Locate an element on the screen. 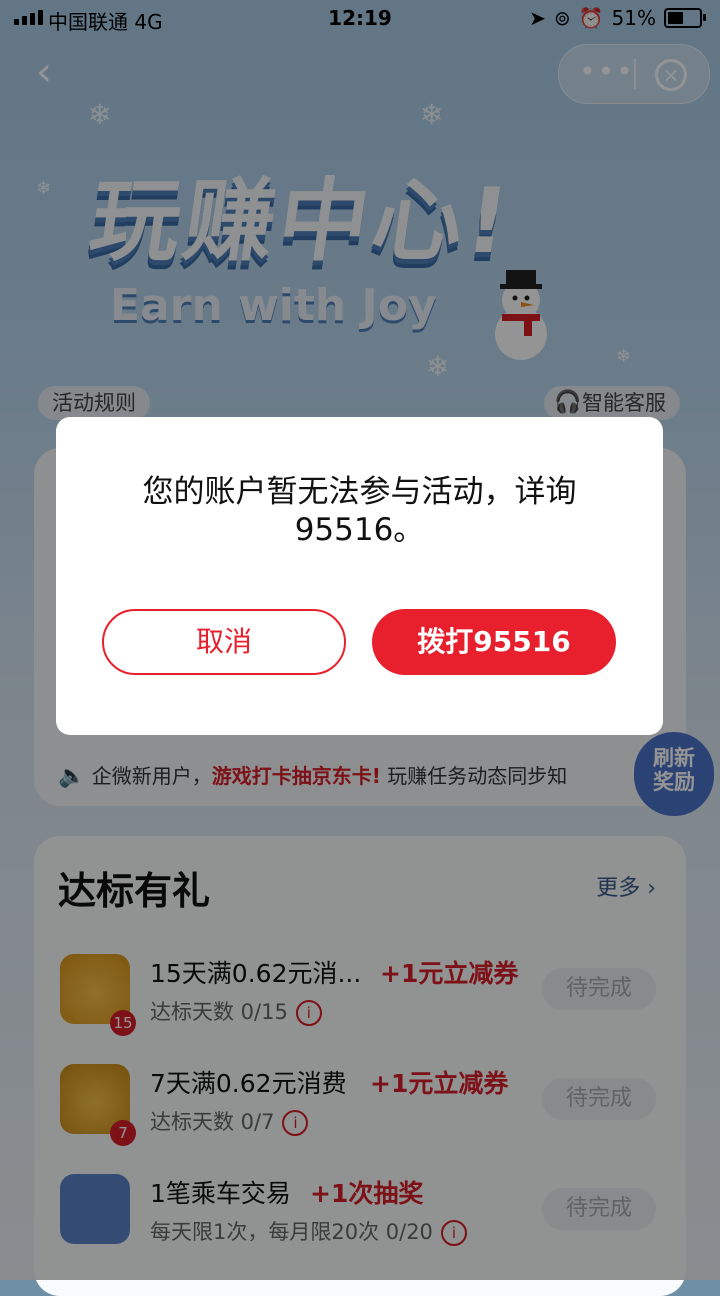 This screenshot has height=1296, width=720. cancel-button: 取消 is located at coordinates (224, 642).